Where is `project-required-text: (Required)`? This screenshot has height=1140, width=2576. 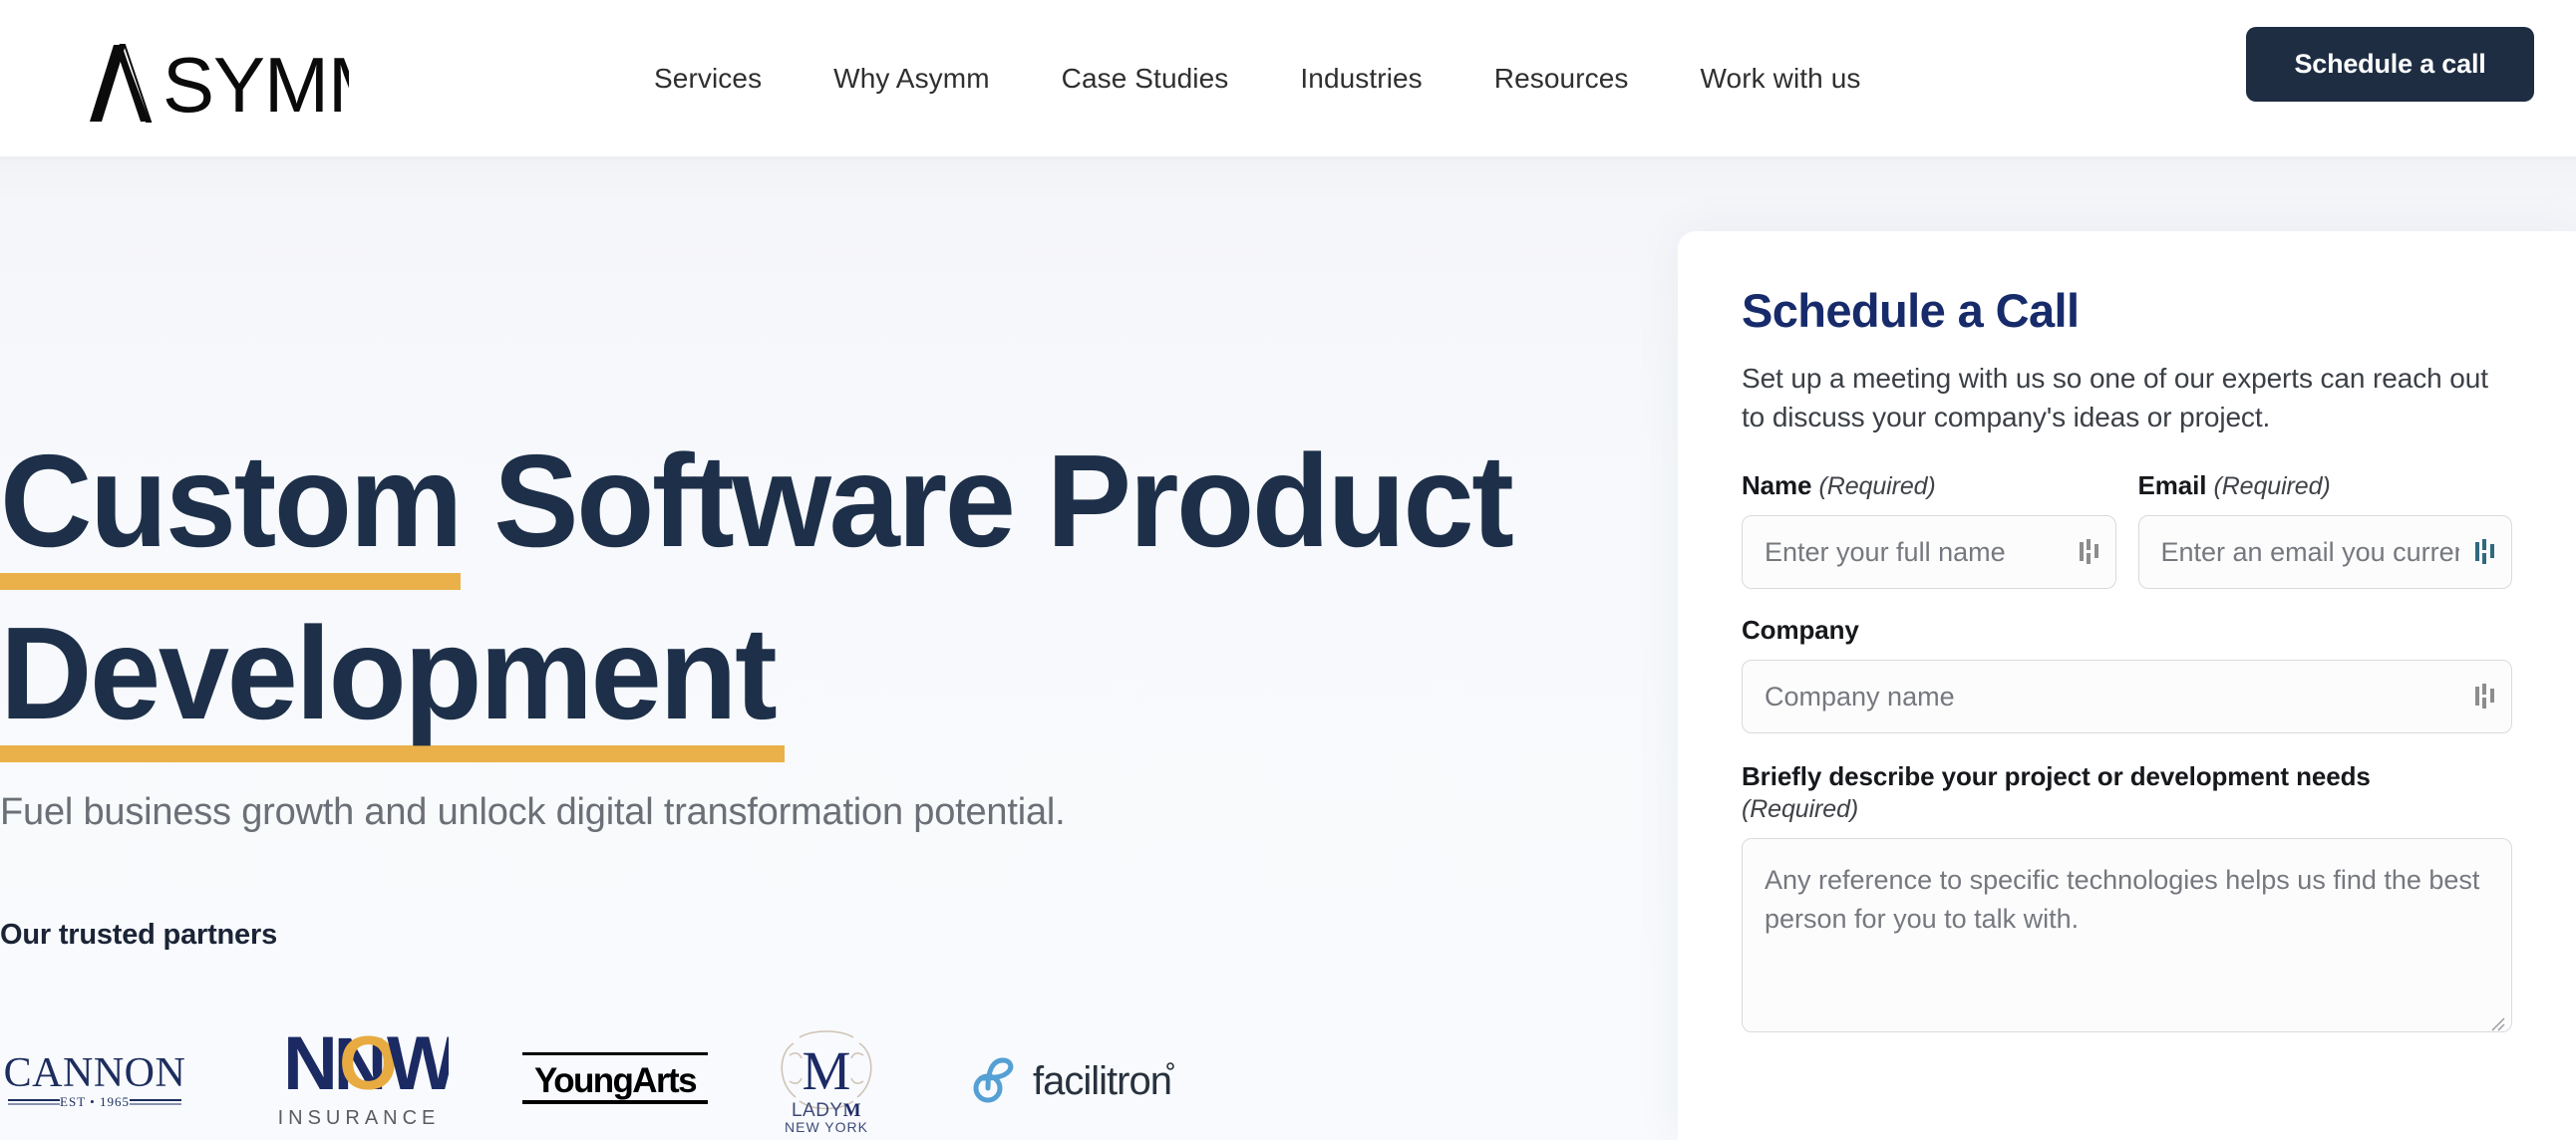 project-required-text: (Required) is located at coordinates (1800, 809).